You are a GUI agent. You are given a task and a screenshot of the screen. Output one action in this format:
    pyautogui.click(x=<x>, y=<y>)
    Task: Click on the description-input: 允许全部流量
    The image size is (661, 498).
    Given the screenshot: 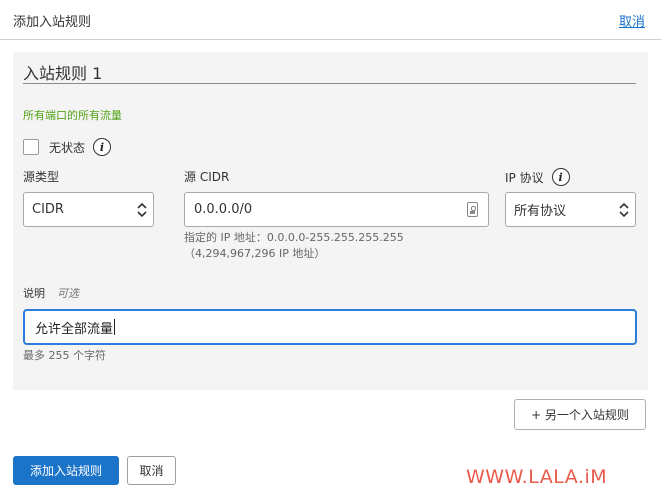 What is the action you would take?
    pyautogui.click(x=330, y=327)
    